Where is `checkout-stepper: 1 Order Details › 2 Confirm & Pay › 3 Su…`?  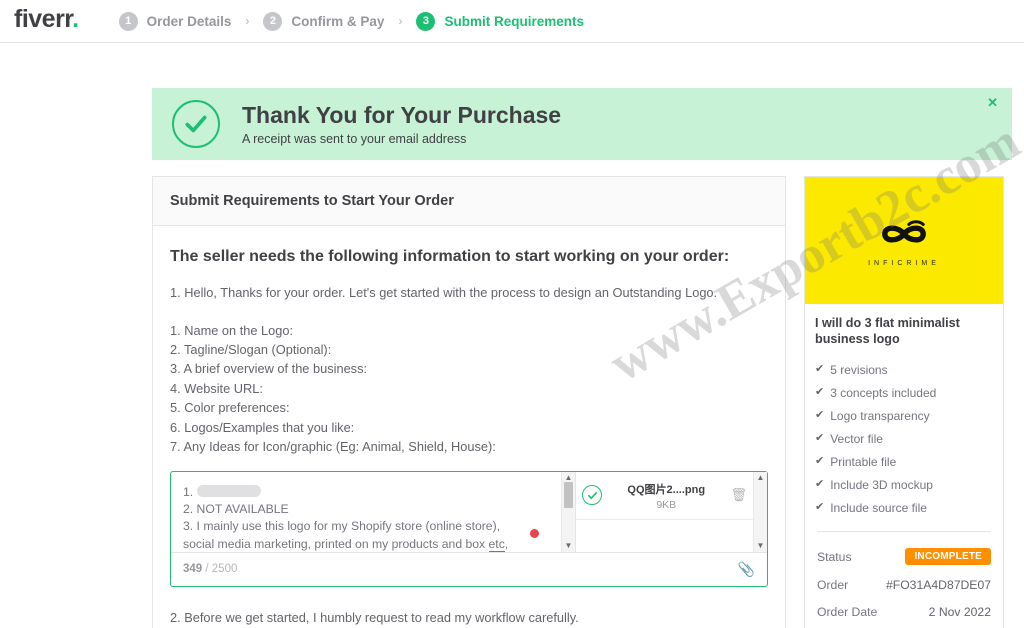
checkout-stepper: 1 Order Details › 2 Confirm & Pay › 3 Su… is located at coordinates (351, 21).